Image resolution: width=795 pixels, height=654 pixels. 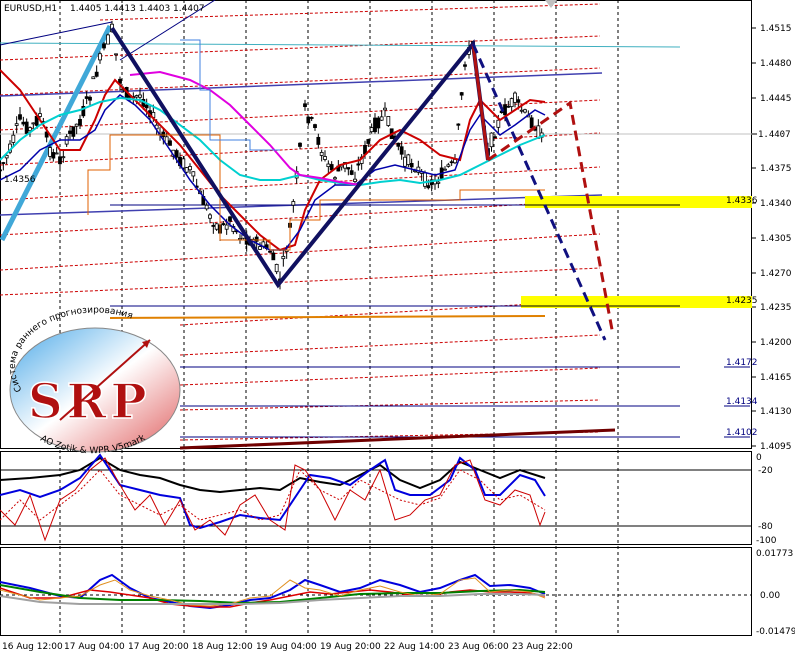 What do you see at coordinates (765, 471) in the screenshot?
I see `stoch-upper-label: -20` at bounding box center [765, 471].